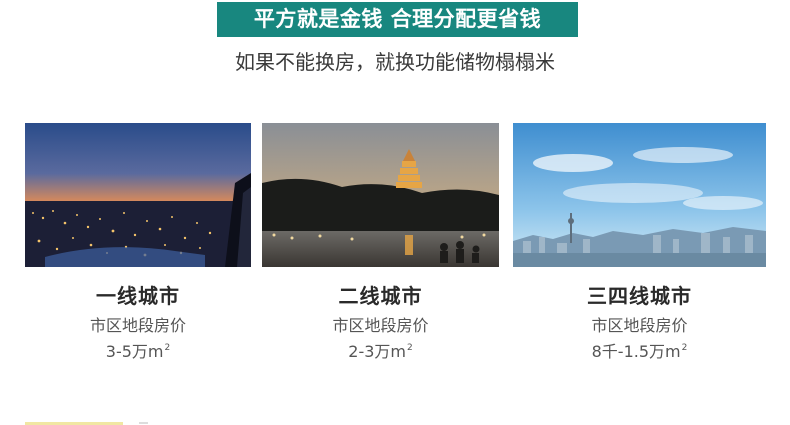  I want to click on subtitle: 如果不能换房，就换功能储物榻榻米, so click(395, 62).